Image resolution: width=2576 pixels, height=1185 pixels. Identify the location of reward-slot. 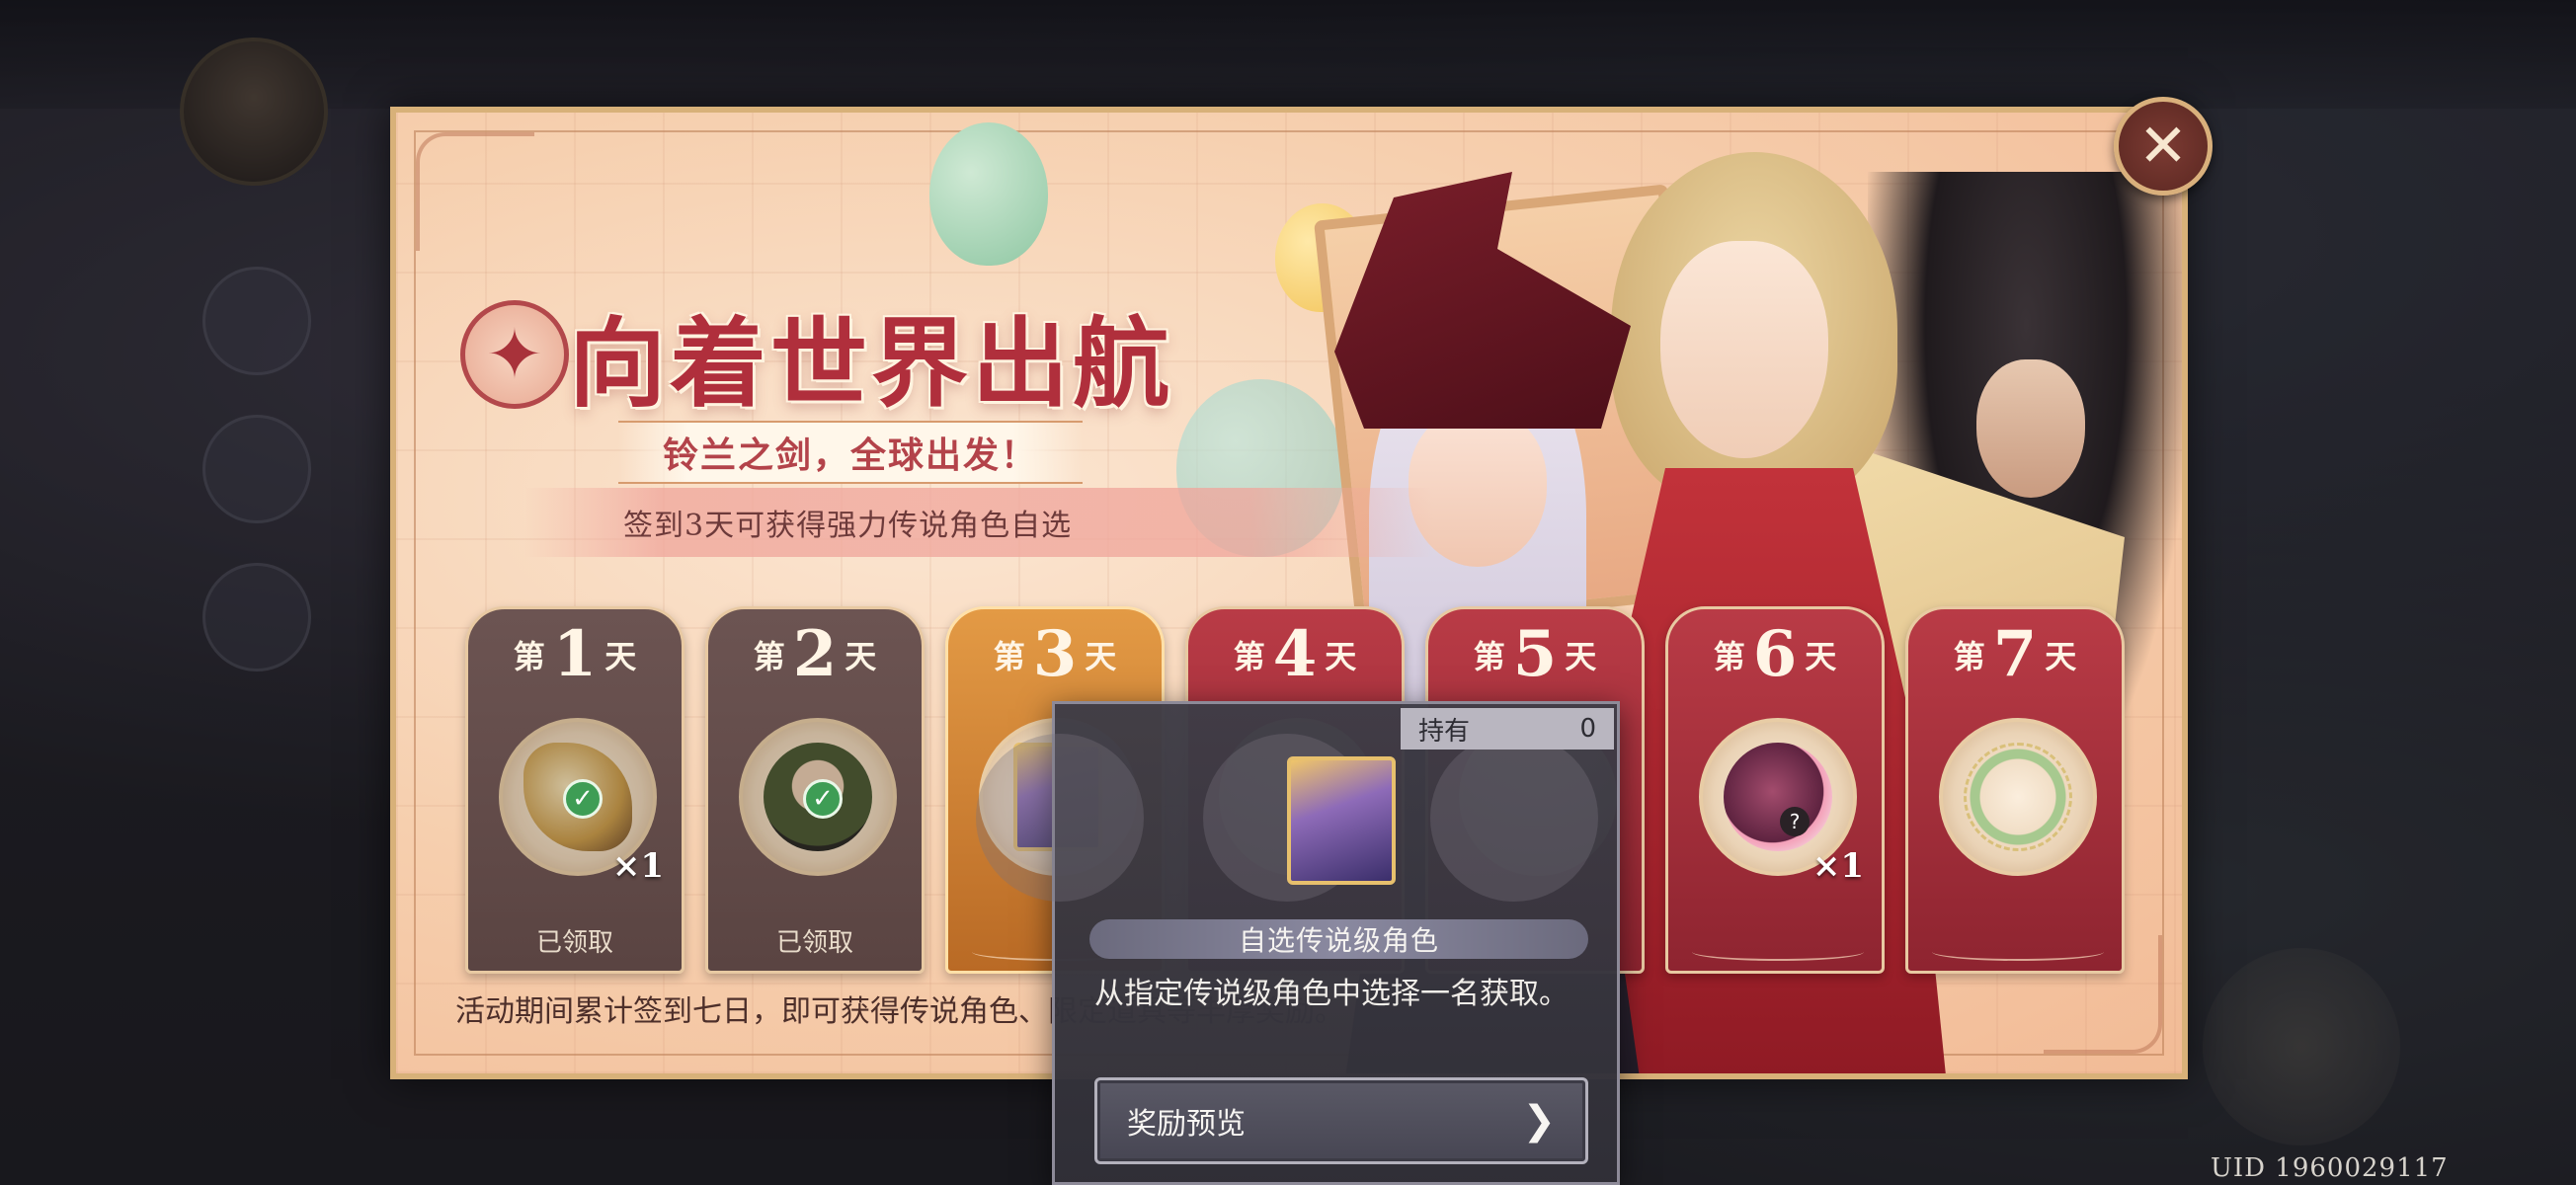
(2018, 797).